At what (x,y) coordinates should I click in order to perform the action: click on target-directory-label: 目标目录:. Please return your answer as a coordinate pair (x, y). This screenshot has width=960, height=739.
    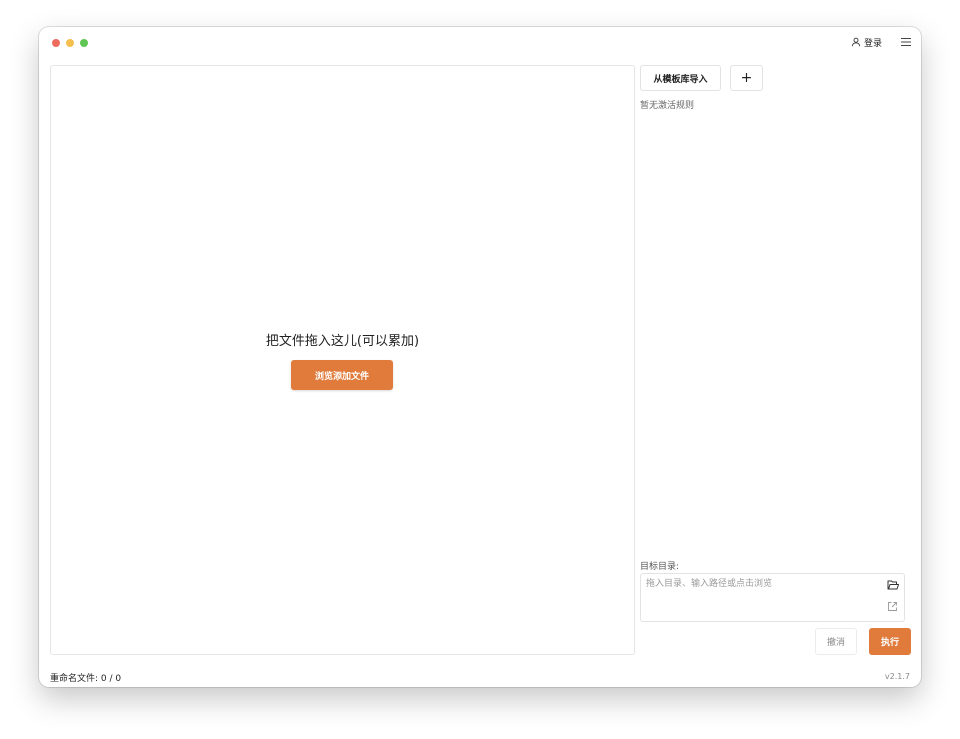
    Looking at the image, I should click on (660, 567).